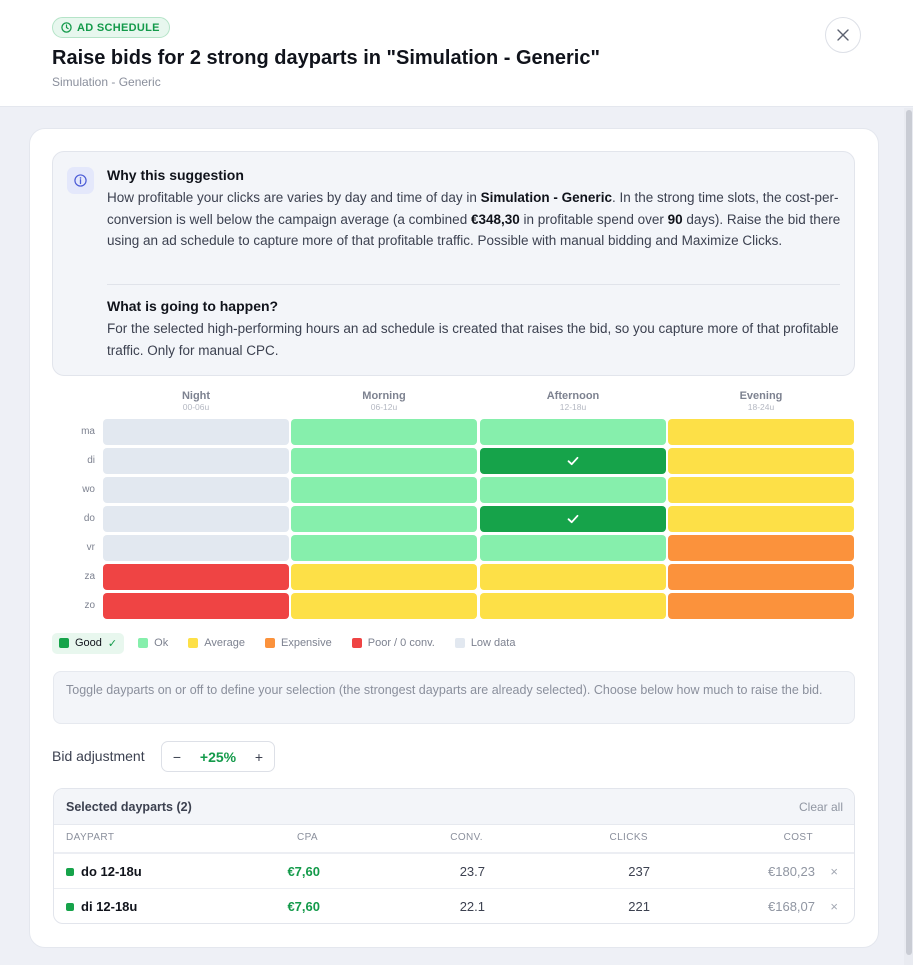  What do you see at coordinates (472, 906) in the screenshot?
I see `conv-value: 22.1` at bounding box center [472, 906].